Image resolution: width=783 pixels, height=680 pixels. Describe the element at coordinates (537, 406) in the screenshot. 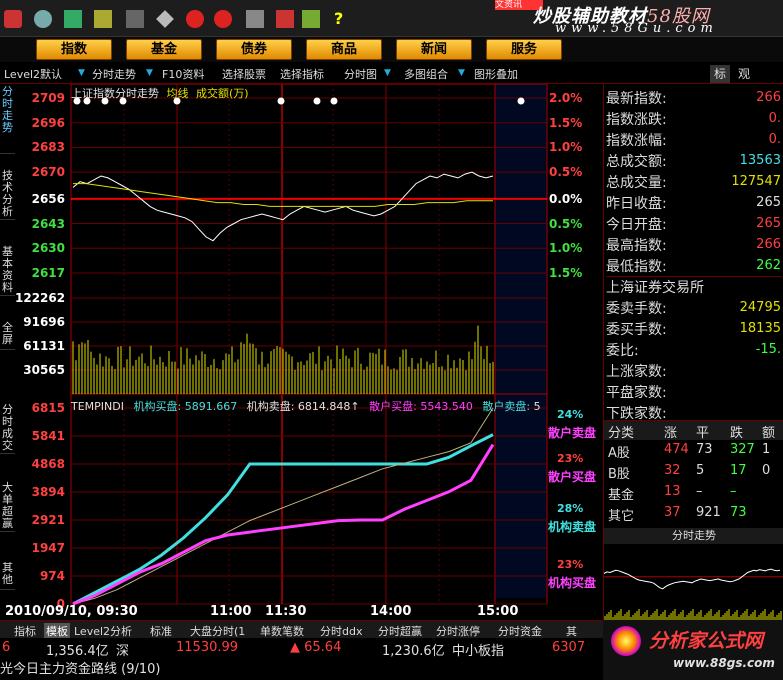

I see `legend-value: 5` at that location.